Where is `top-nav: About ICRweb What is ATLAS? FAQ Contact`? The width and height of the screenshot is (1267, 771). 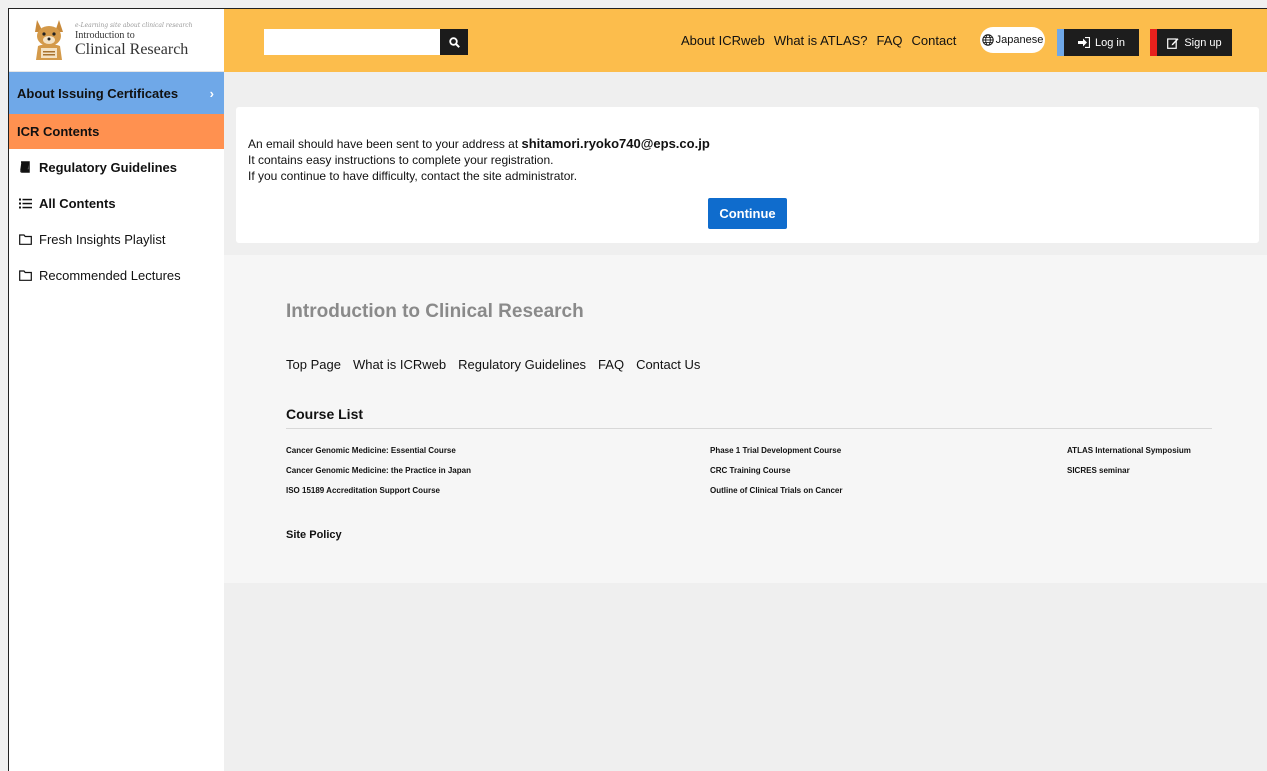 top-nav: About ICRweb What is ATLAS? FAQ Contact is located at coordinates (818, 40).